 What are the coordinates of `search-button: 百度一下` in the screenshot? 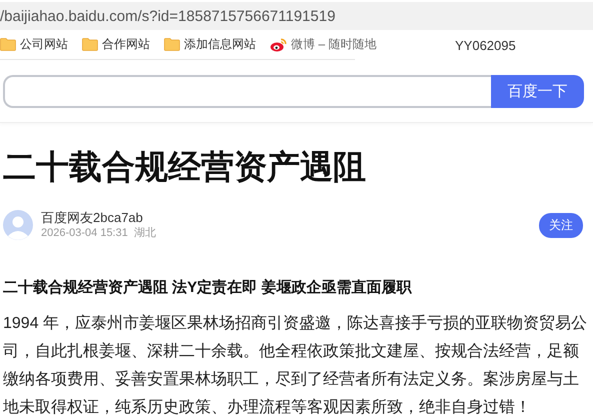 It's located at (537, 91).